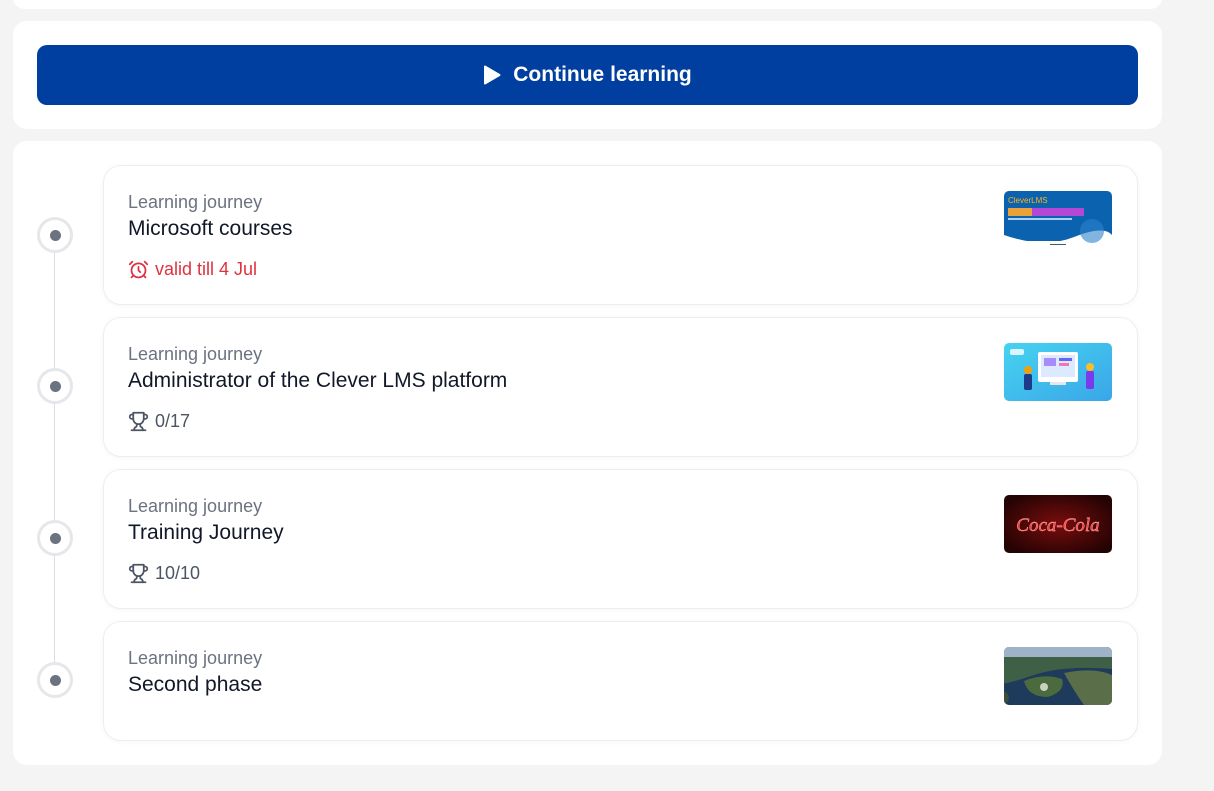  I want to click on continue-panel: Continue learning, so click(587, 75).